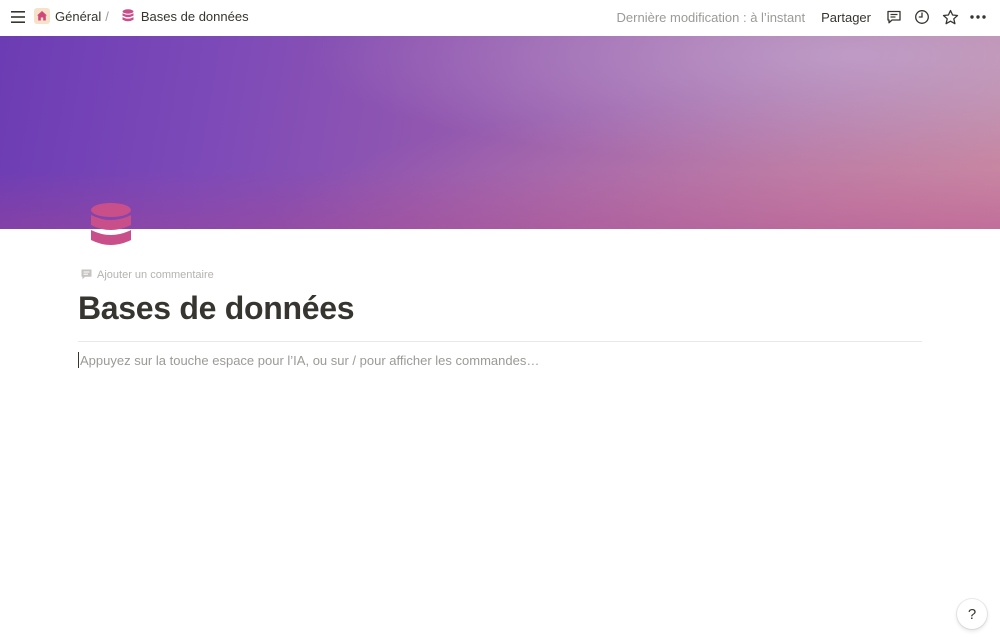 This screenshot has height=643, width=1000. I want to click on breadcrumb-item-databases: Bases de données, so click(184, 16).